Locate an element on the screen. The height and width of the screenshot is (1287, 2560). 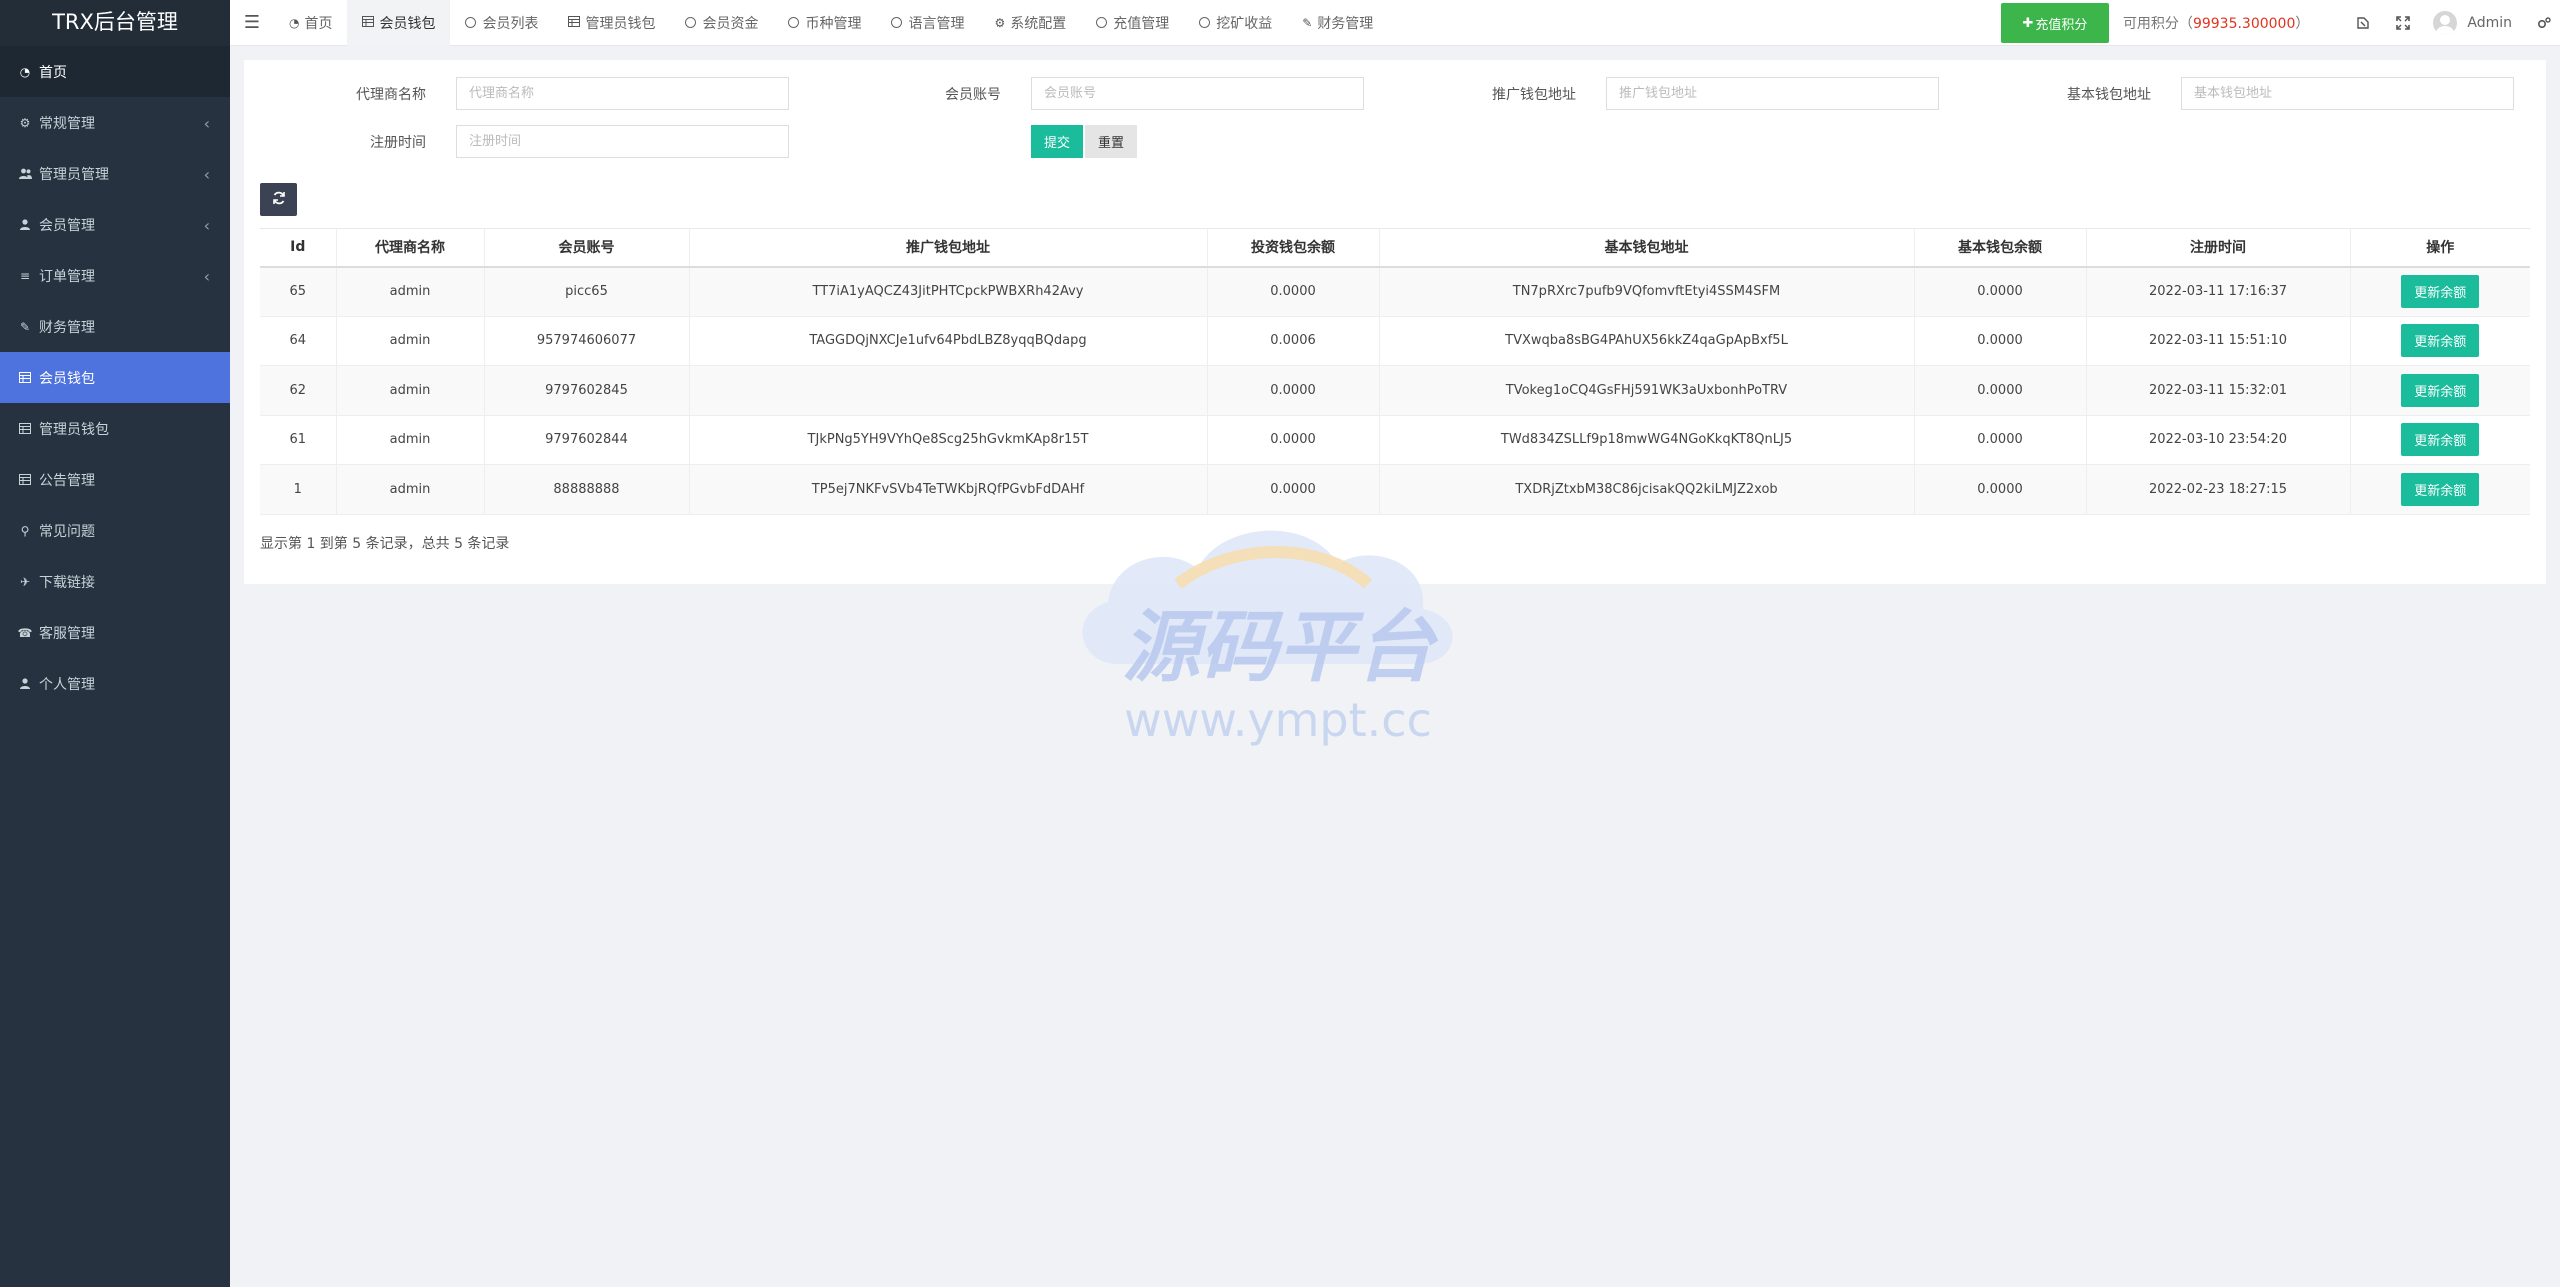
cell-account: 88888888 is located at coordinates (586, 489).